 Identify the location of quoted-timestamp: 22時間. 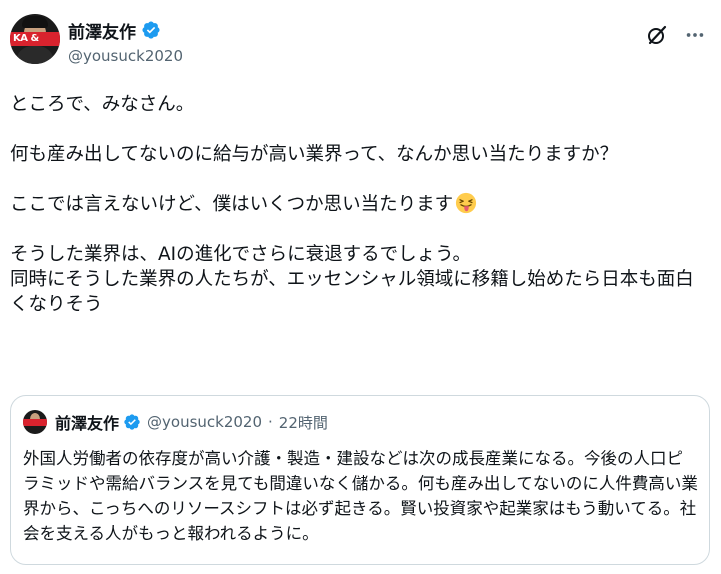
(303, 422).